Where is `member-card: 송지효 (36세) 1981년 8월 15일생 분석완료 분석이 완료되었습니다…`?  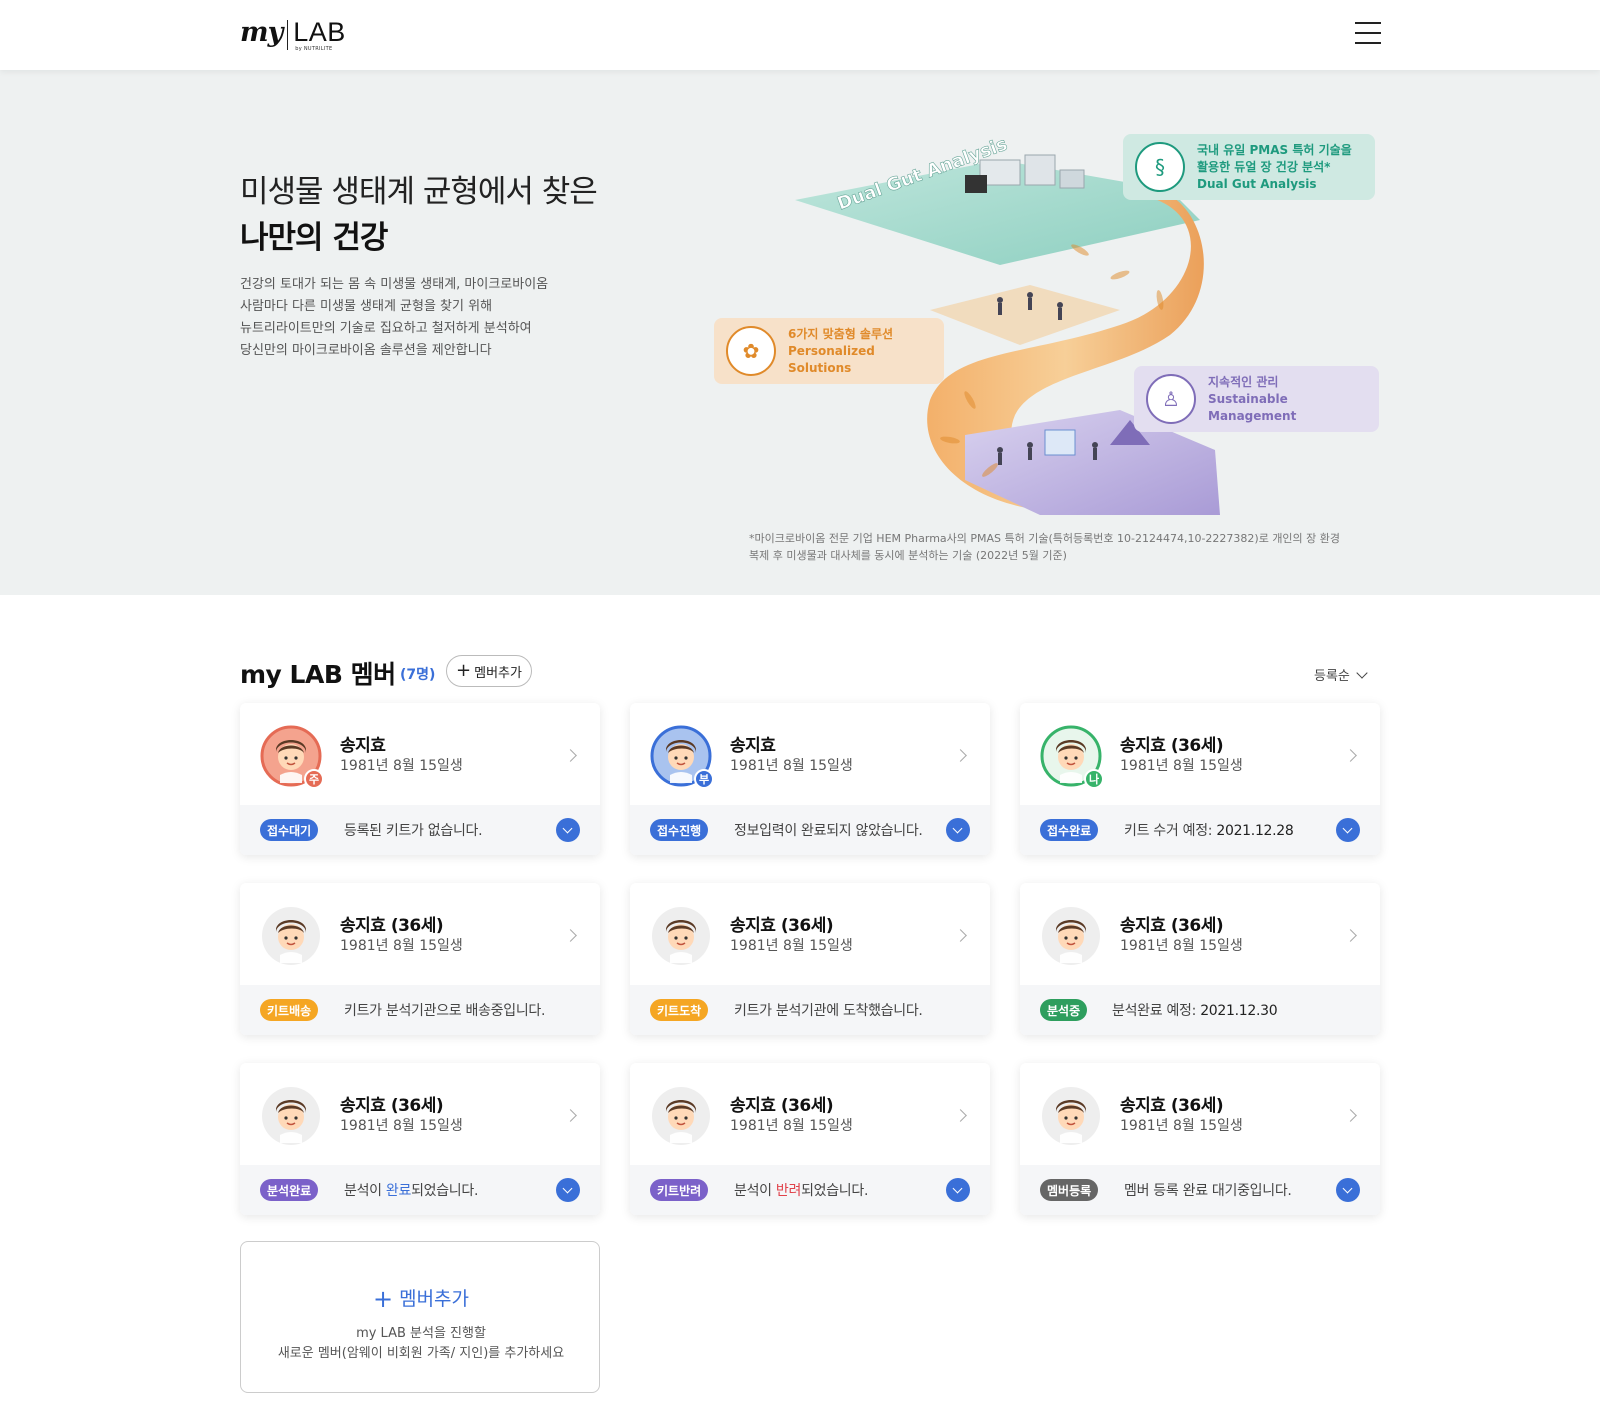
member-card: 송지효 (36세) 1981년 8월 15일생 분석완료 분석이 완료되었습니다… is located at coordinates (420, 1139).